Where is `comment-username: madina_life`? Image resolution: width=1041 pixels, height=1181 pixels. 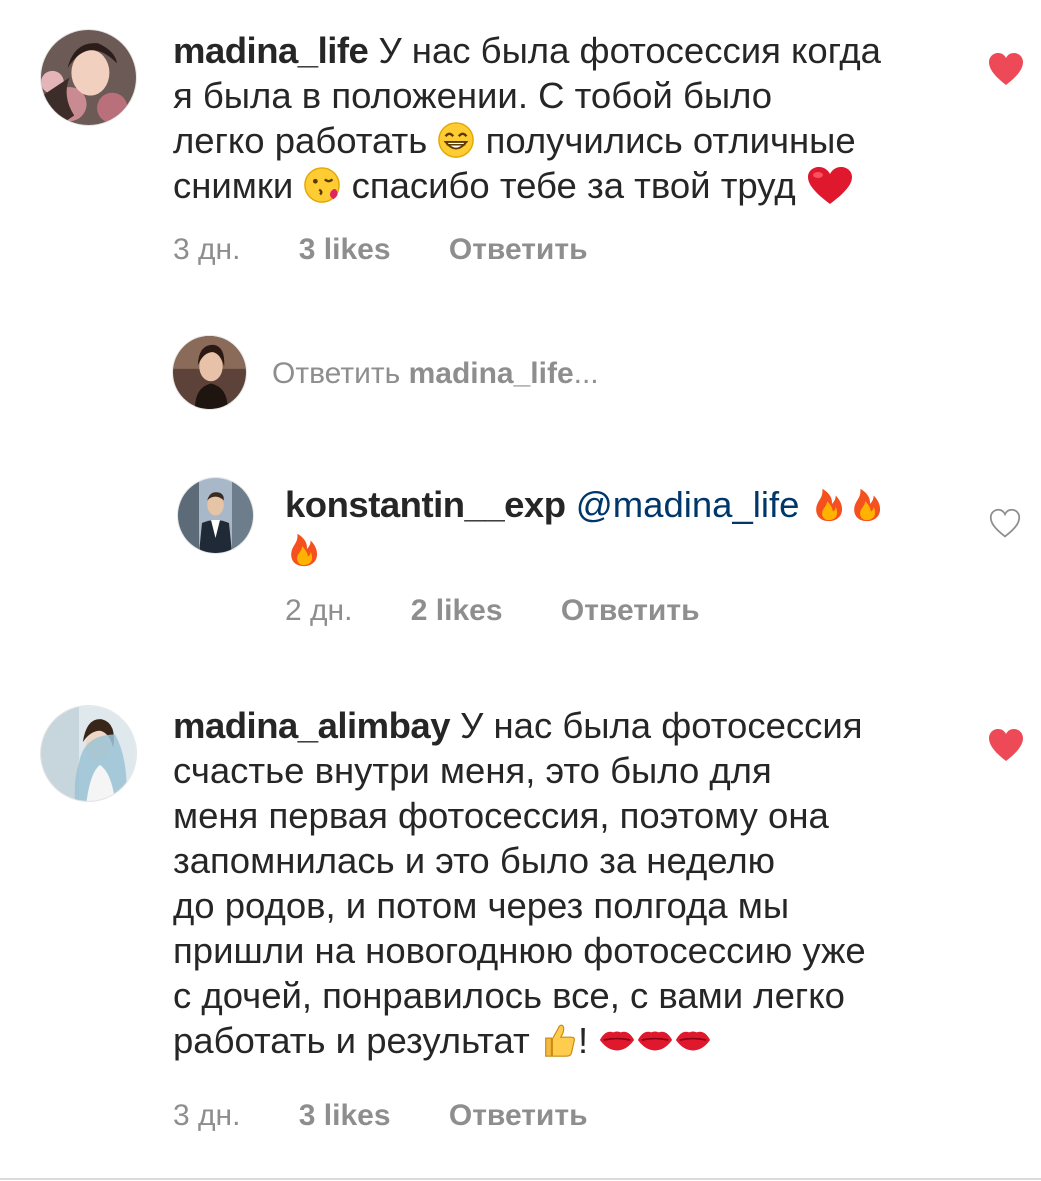 comment-username: madina_life is located at coordinates (271, 50).